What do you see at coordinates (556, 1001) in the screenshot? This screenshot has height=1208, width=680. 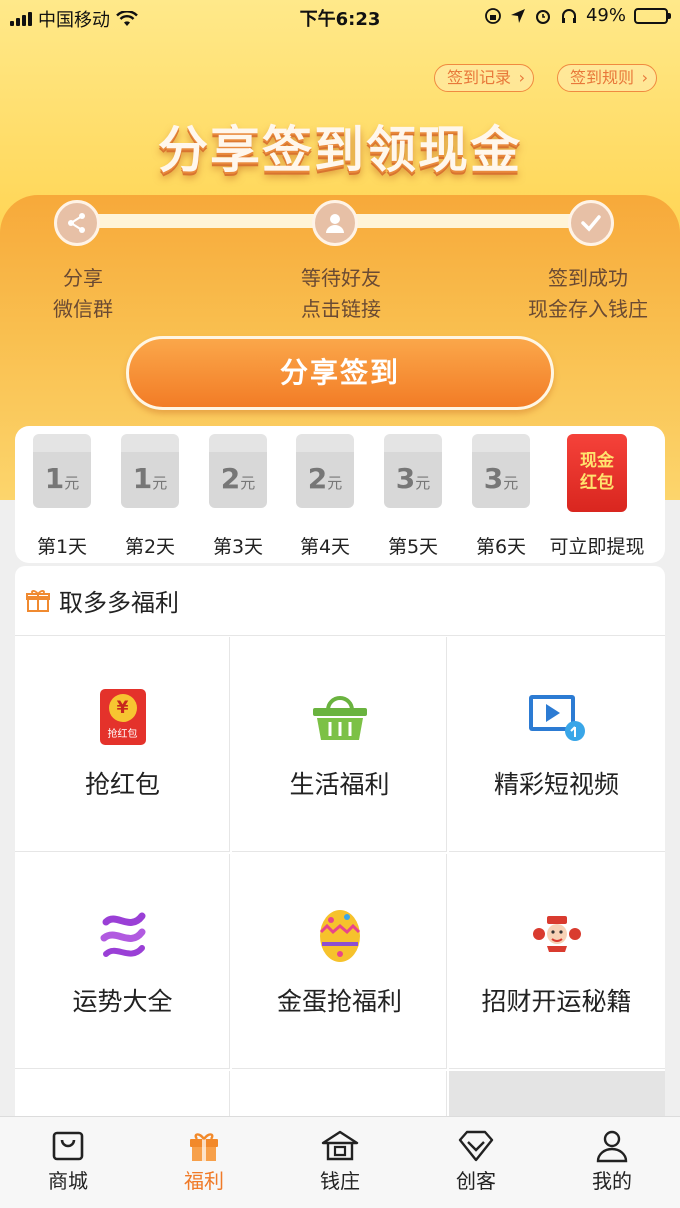 I see `tile-label: 招财开运秘籍` at bounding box center [556, 1001].